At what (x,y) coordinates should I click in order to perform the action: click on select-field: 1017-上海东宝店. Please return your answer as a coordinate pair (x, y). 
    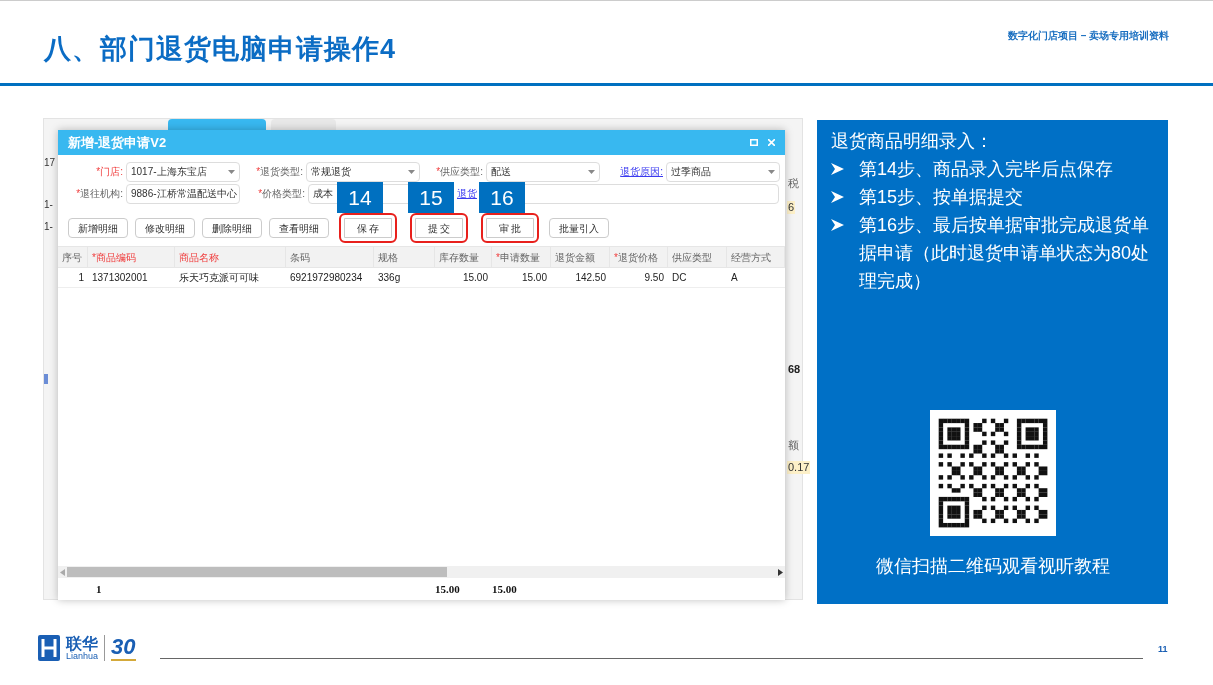
    Looking at the image, I should click on (183, 171).